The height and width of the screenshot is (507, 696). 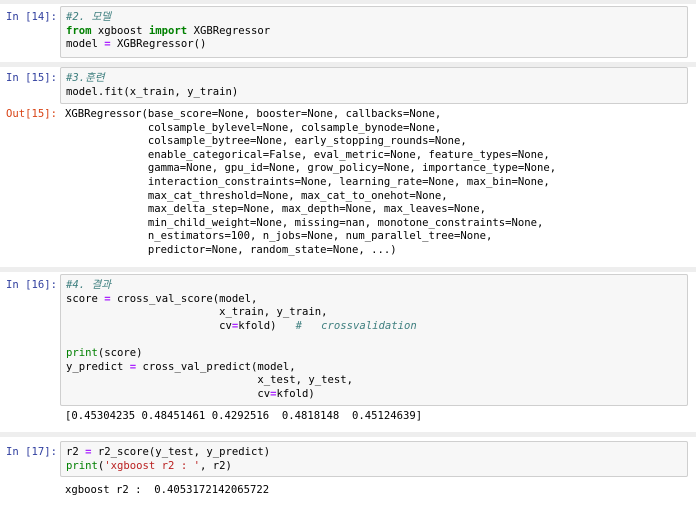 I want to click on code-comment: #3.훈련, so click(x=85, y=78).